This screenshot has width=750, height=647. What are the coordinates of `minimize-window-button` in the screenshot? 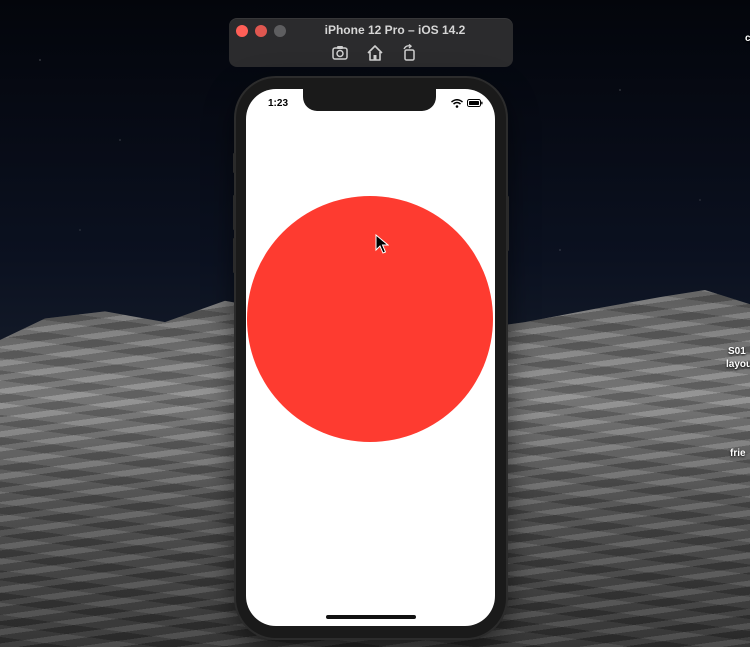 It's located at (261, 31).